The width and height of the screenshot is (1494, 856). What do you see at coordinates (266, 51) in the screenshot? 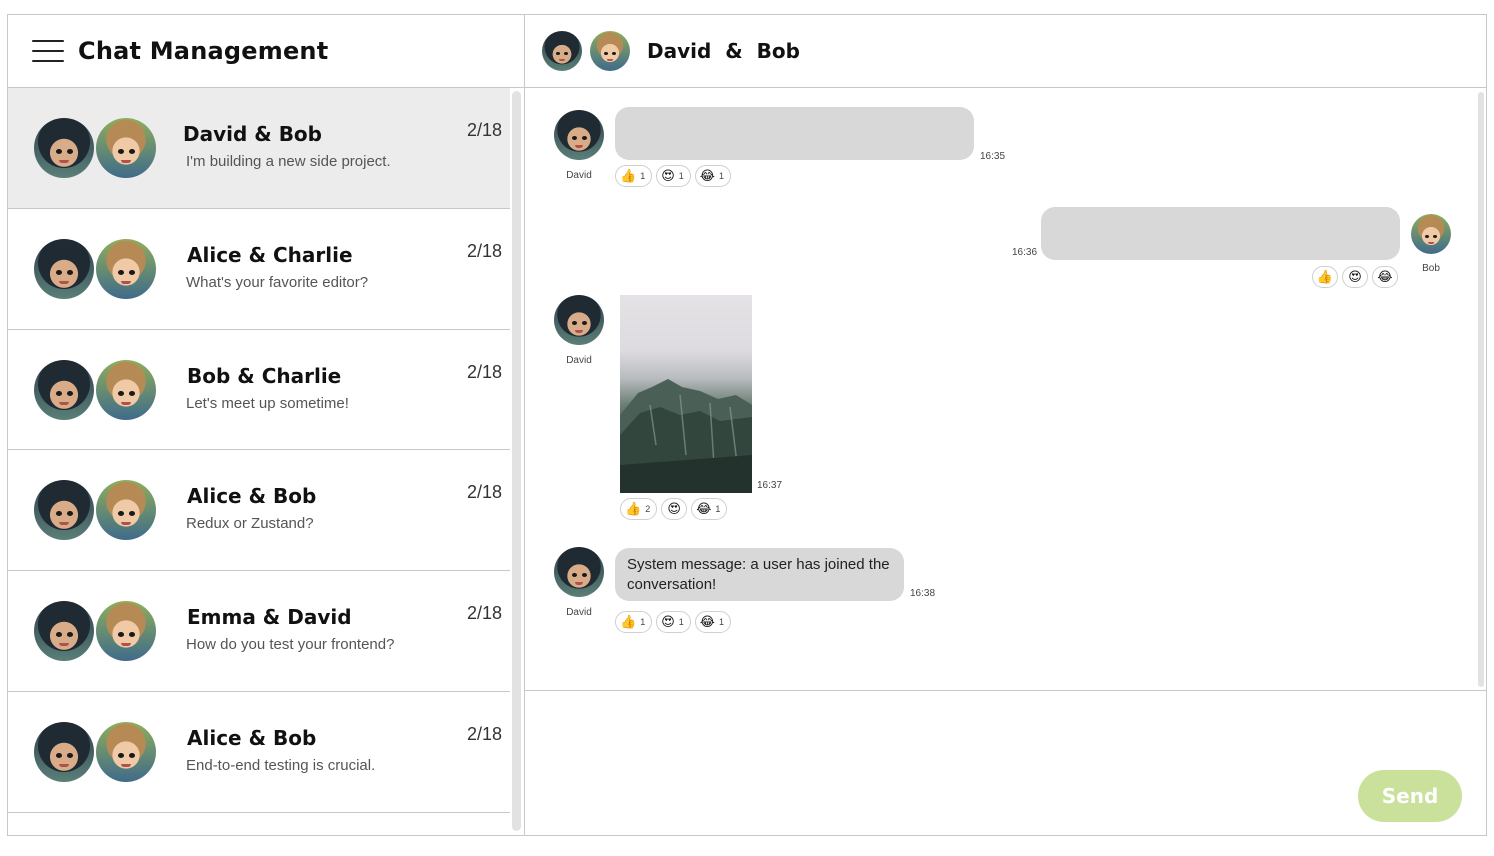
I see `sidebar-header: Chat Management` at bounding box center [266, 51].